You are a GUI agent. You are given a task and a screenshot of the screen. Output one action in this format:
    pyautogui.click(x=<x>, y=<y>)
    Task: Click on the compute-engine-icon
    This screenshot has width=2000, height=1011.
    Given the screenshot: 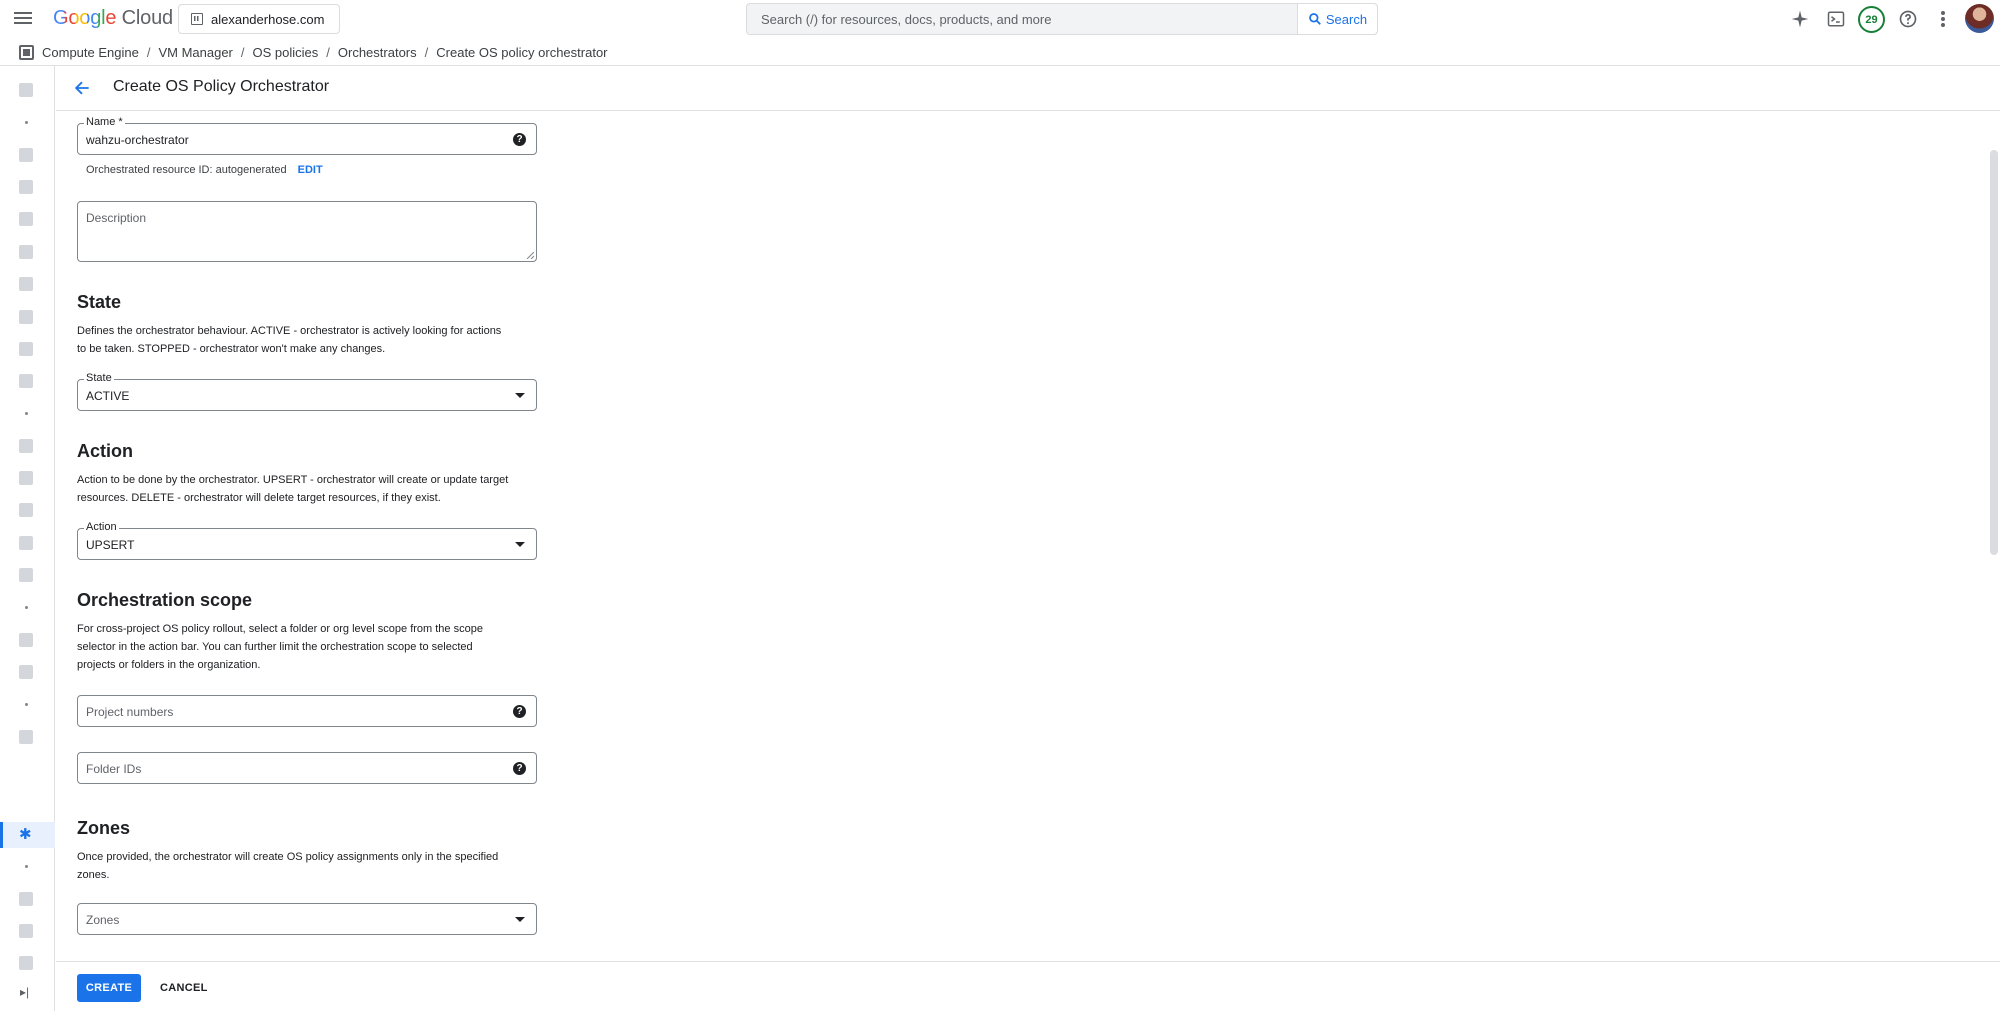 What is the action you would take?
    pyautogui.click(x=26, y=52)
    